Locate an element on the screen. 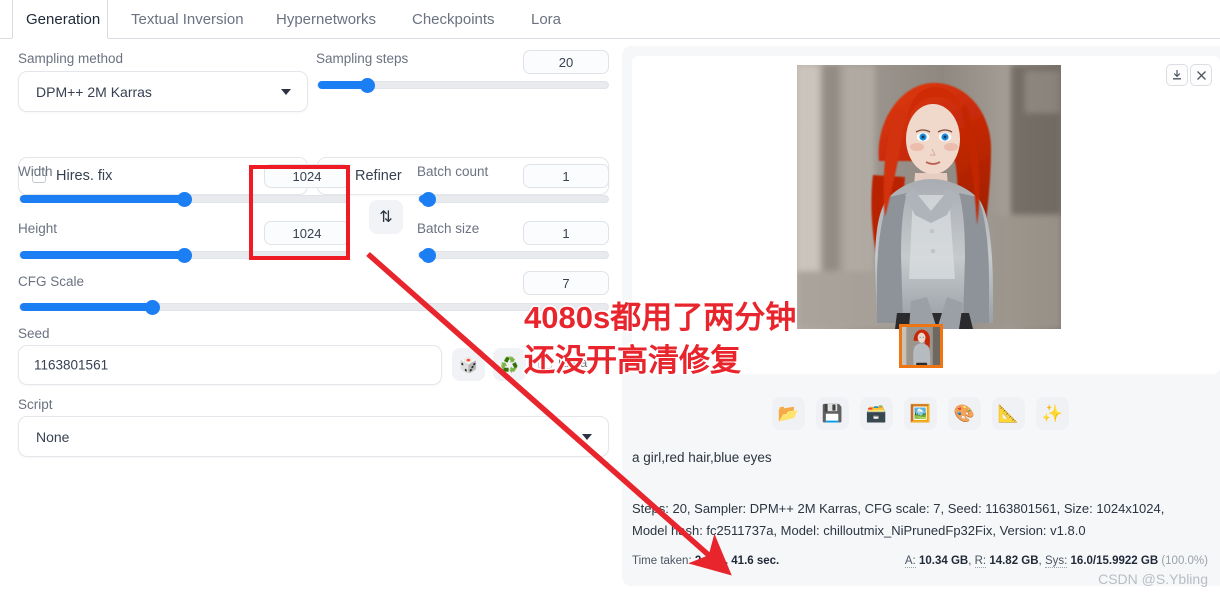 The width and height of the screenshot is (1220, 592). tab-checkpoints: Checkpoints is located at coordinates (453, 19).